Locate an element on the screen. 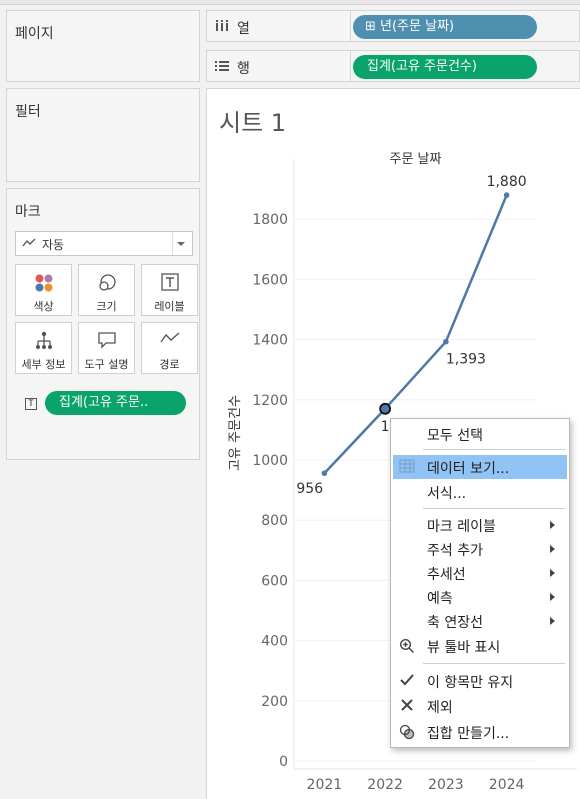  tooltip-button: 도구 설명 is located at coordinates (106, 348).